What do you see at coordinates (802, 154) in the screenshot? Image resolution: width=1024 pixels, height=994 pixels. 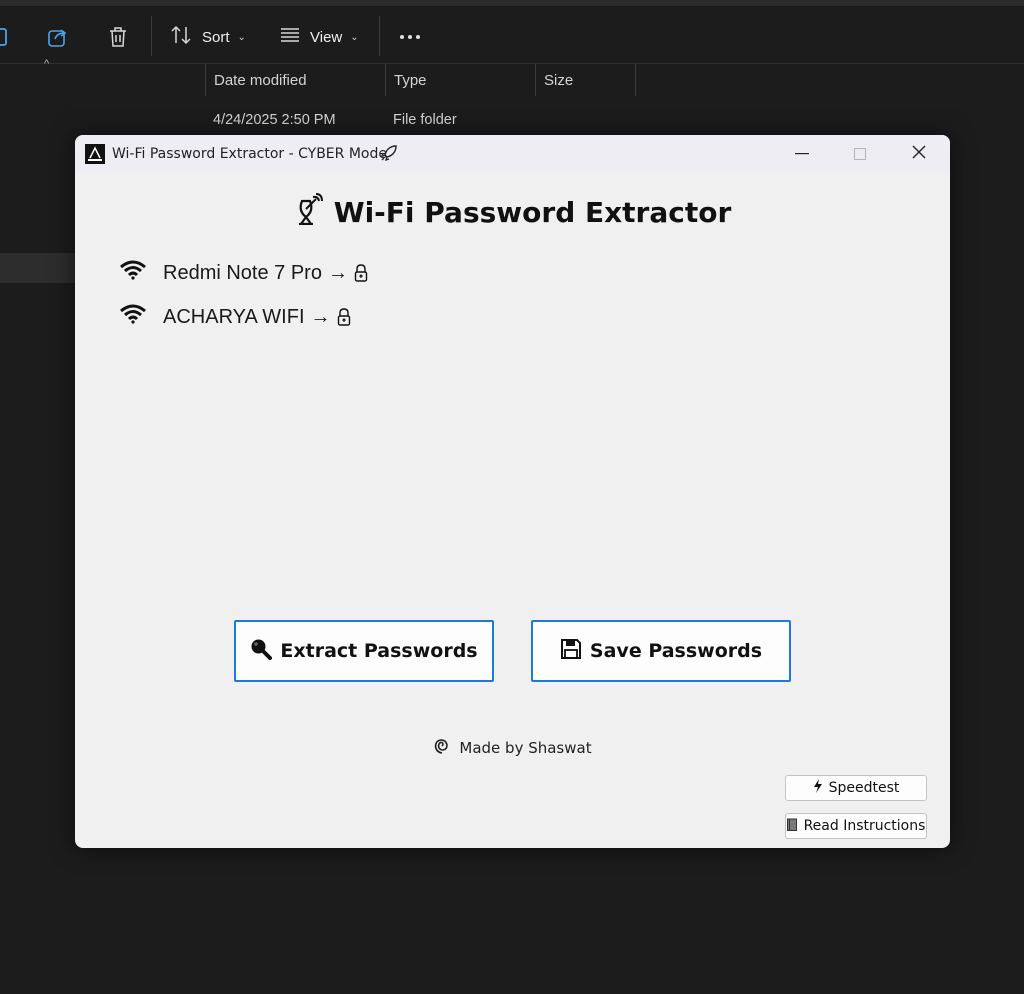 I see `minimize-button` at bounding box center [802, 154].